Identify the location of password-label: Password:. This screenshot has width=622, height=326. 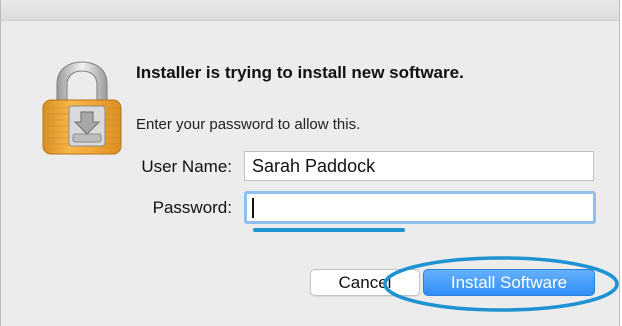
(192, 207).